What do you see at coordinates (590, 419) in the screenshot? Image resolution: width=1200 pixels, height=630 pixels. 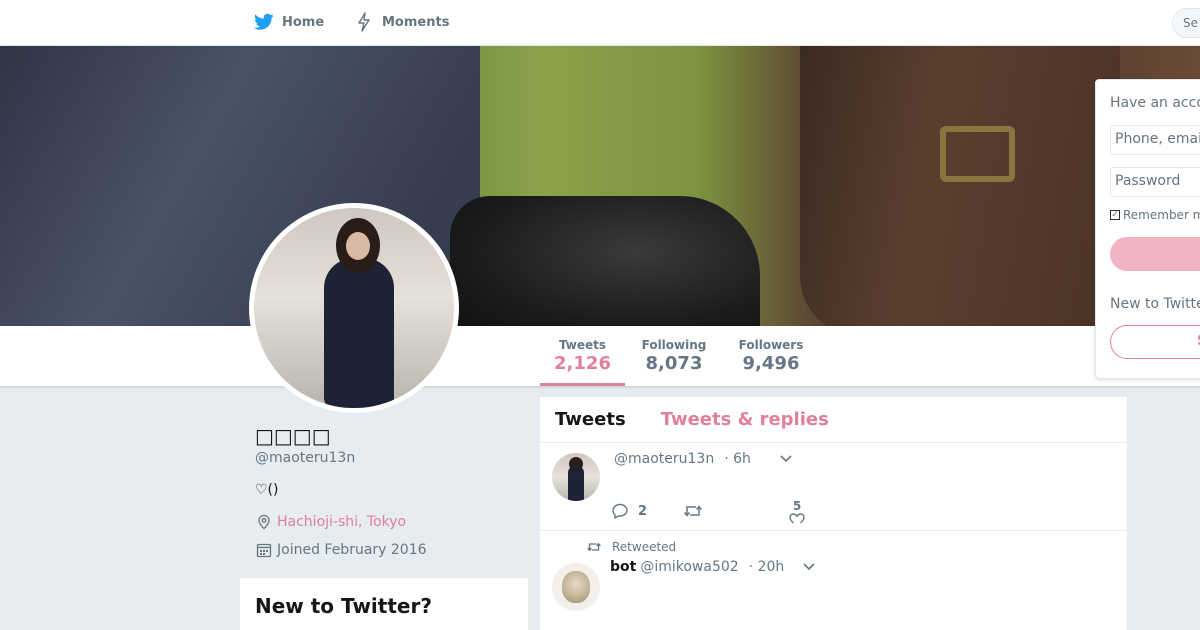 I see `tab-tweets: Tweets` at bounding box center [590, 419].